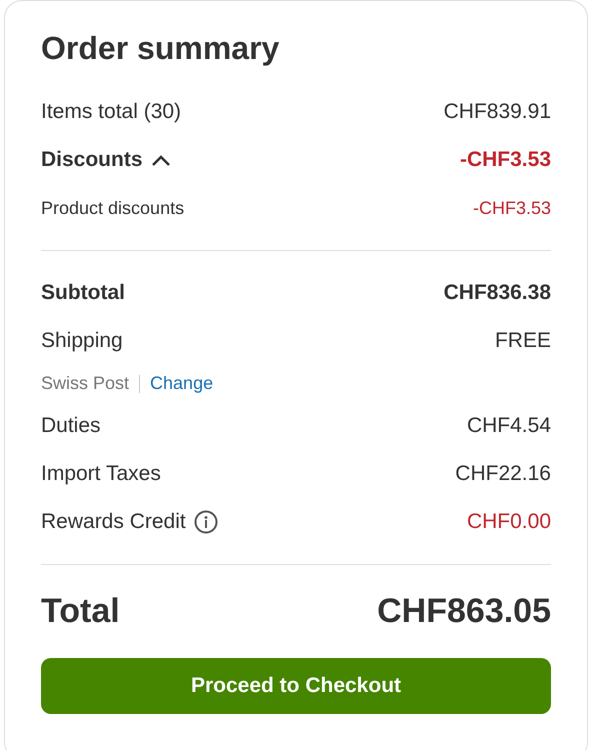 Image resolution: width=593 pixels, height=750 pixels. Describe the element at coordinates (113, 522) in the screenshot. I see `line-label: Rewards Credit` at that location.